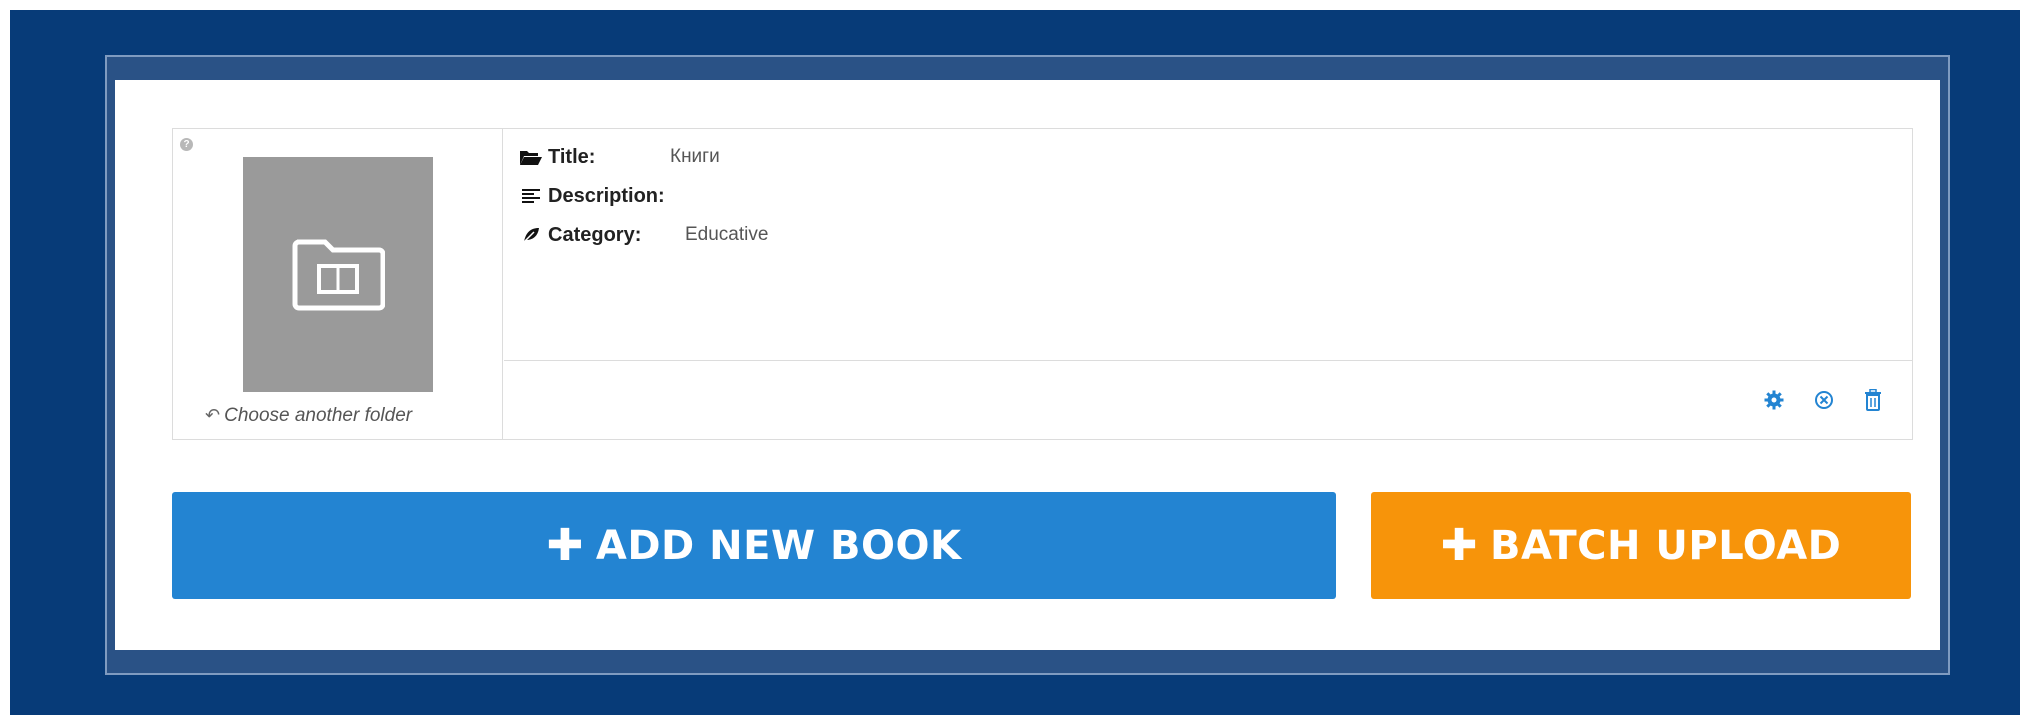  What do you see at coordinates (318, 415) in the screenshot?
I see `choose-folder-label: Choose another folder` at bounding box center [318, 415].